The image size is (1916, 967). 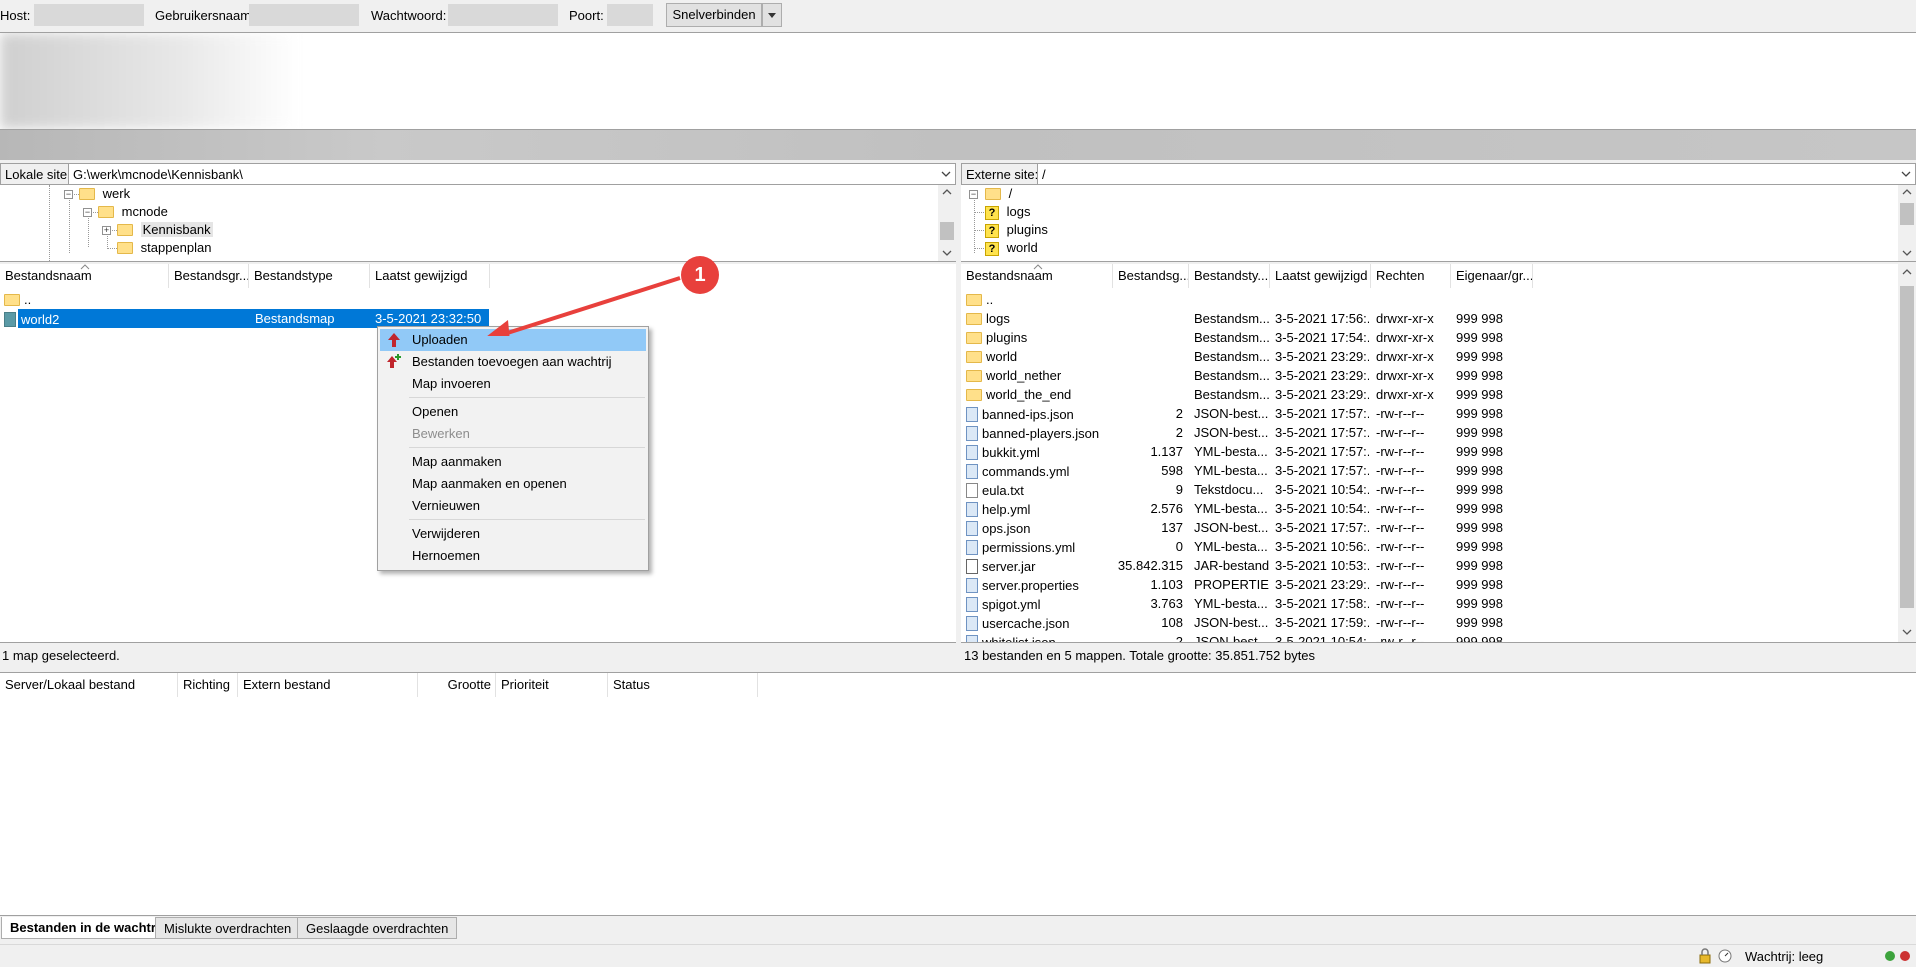 What do you see at coordinates (683, 685) in the screenshot?
I see `queue-header-status: Status` at bounding box center [683, 685].